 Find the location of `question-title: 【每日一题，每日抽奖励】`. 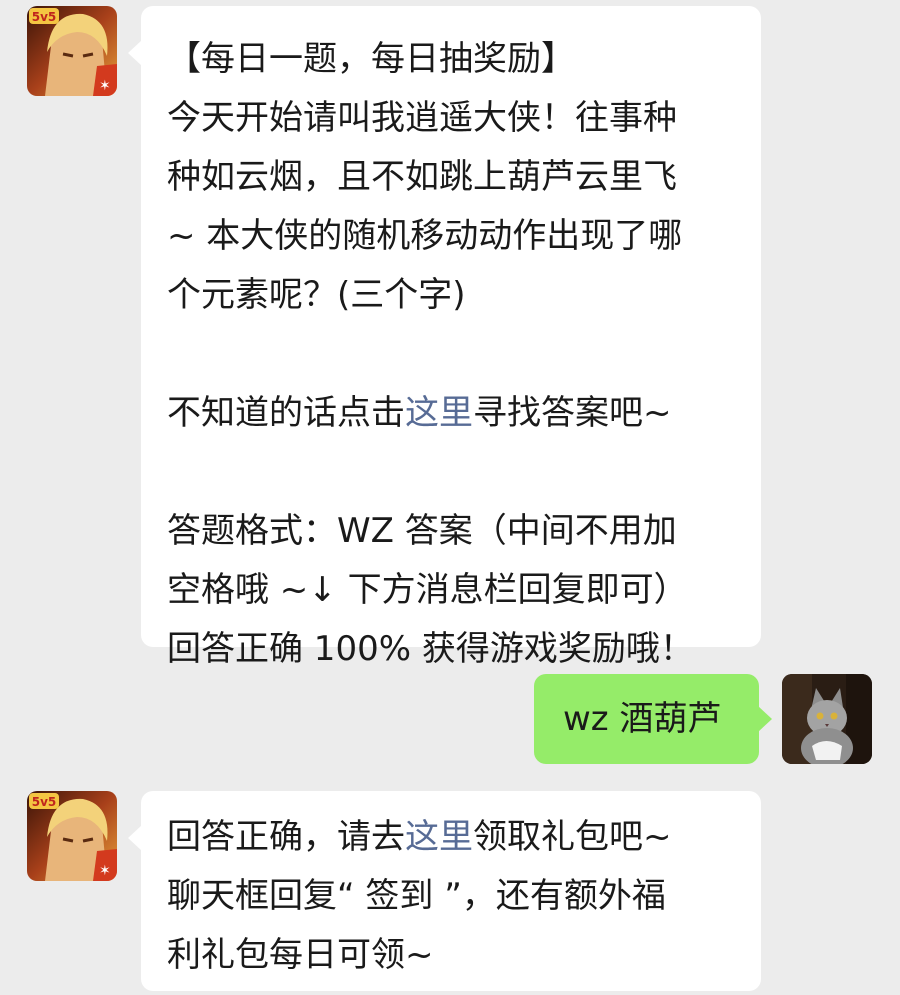

question-title: 【每日一题，每日抽奖励】 is located at coordinates (371, 59).